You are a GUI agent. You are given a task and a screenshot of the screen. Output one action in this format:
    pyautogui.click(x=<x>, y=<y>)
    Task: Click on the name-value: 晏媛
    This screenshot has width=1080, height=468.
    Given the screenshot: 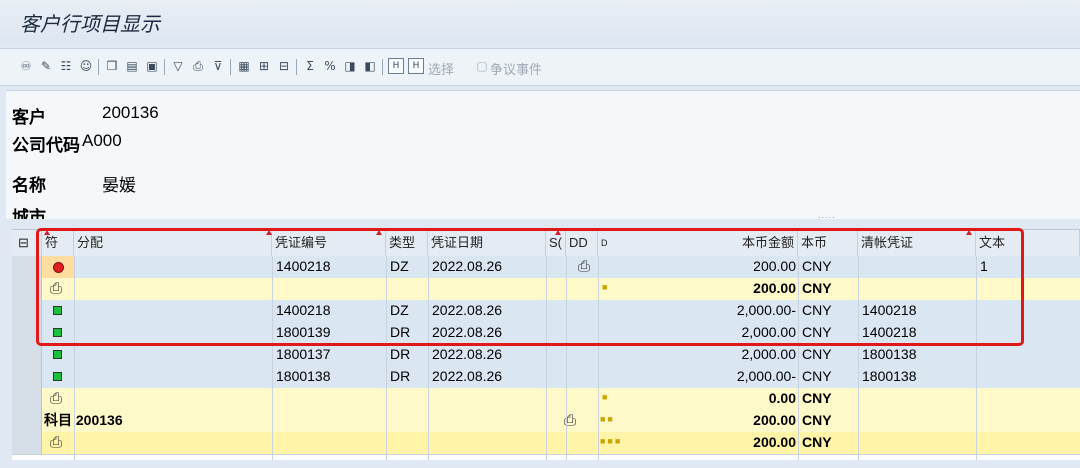 What is the action you would take?
    pyautogui.click(x=119, y=185)
    